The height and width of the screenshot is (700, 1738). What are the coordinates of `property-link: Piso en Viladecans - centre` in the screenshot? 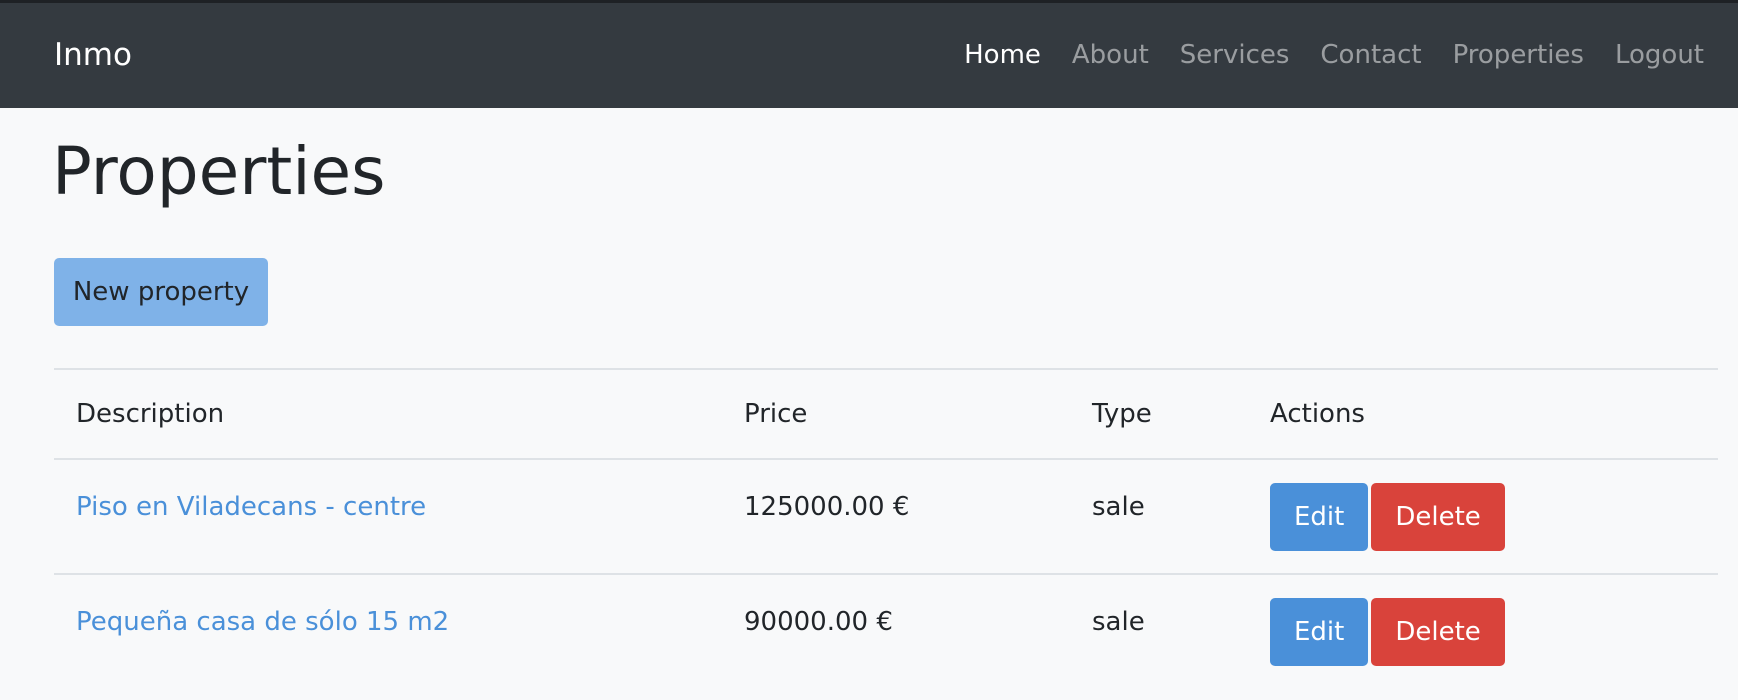 It's located at (251, 507).